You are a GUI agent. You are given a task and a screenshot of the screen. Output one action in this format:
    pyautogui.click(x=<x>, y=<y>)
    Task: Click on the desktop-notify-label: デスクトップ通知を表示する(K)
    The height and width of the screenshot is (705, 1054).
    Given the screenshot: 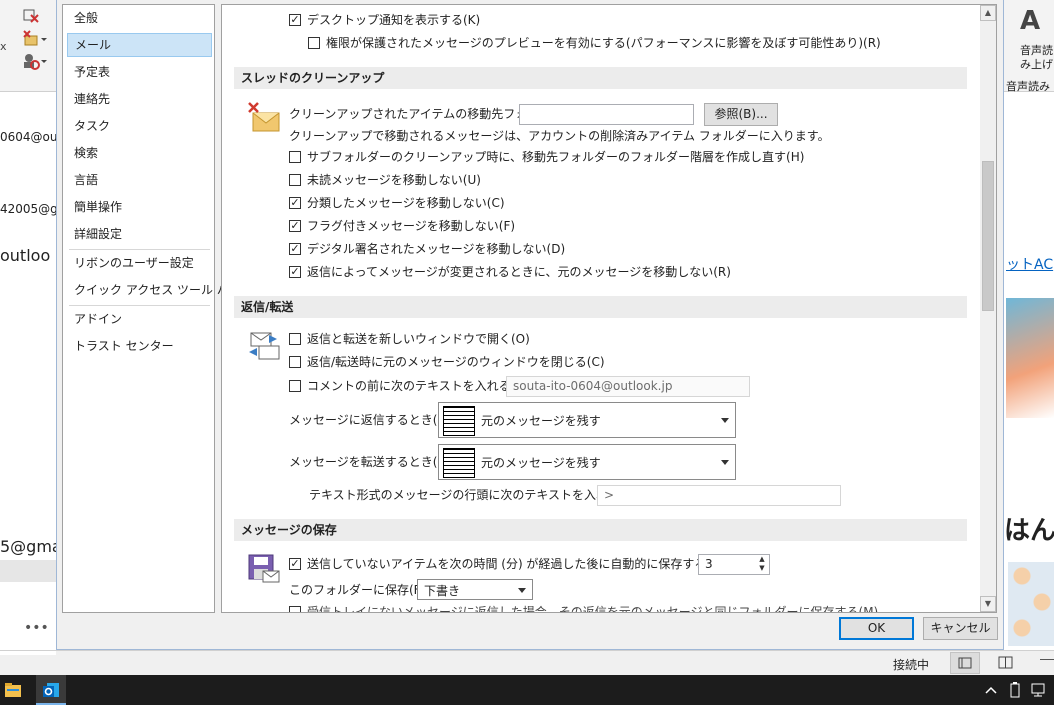 What is the action you would take?
    pyautogui.click(x=394, y=20)
    